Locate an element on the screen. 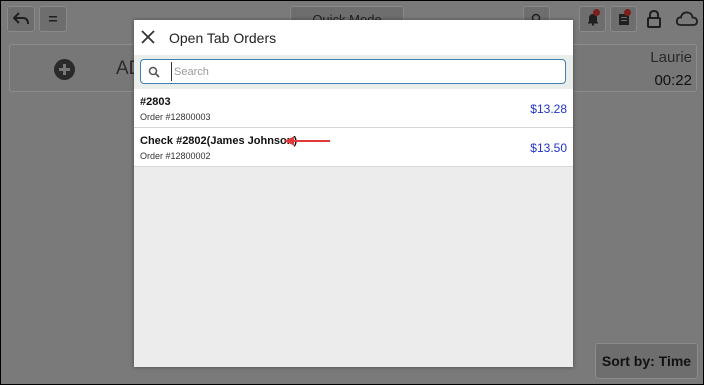 Image resolution: width=704 pixels, height=385 pixels. search-icon is located at coordinates (154, 72).